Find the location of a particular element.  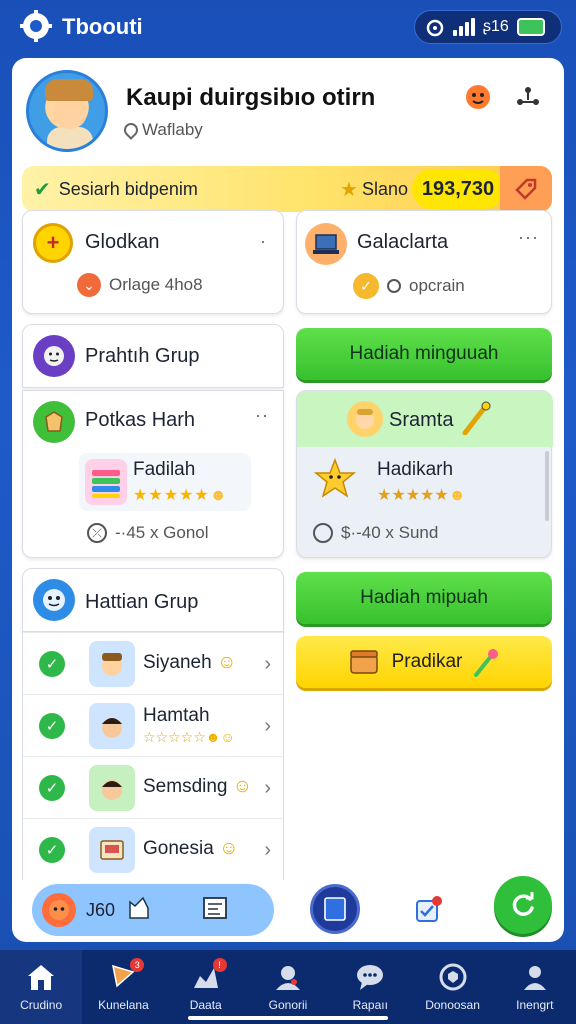

score-label-text: Slano is located at coordinates (384, 189).